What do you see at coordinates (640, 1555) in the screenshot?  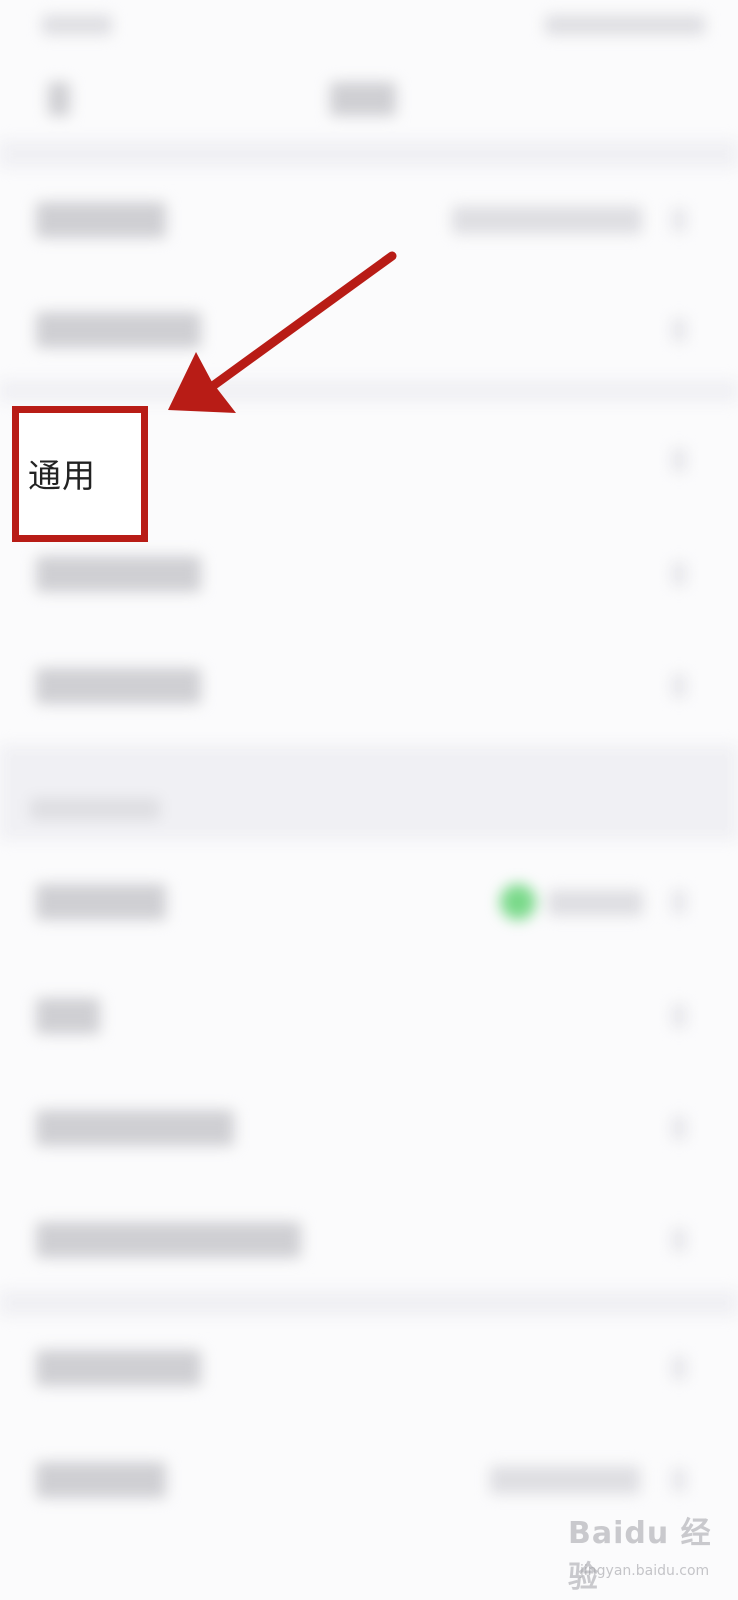 I see `watermark-brand: Baidu 经验` at bounding box center [640, 1555].